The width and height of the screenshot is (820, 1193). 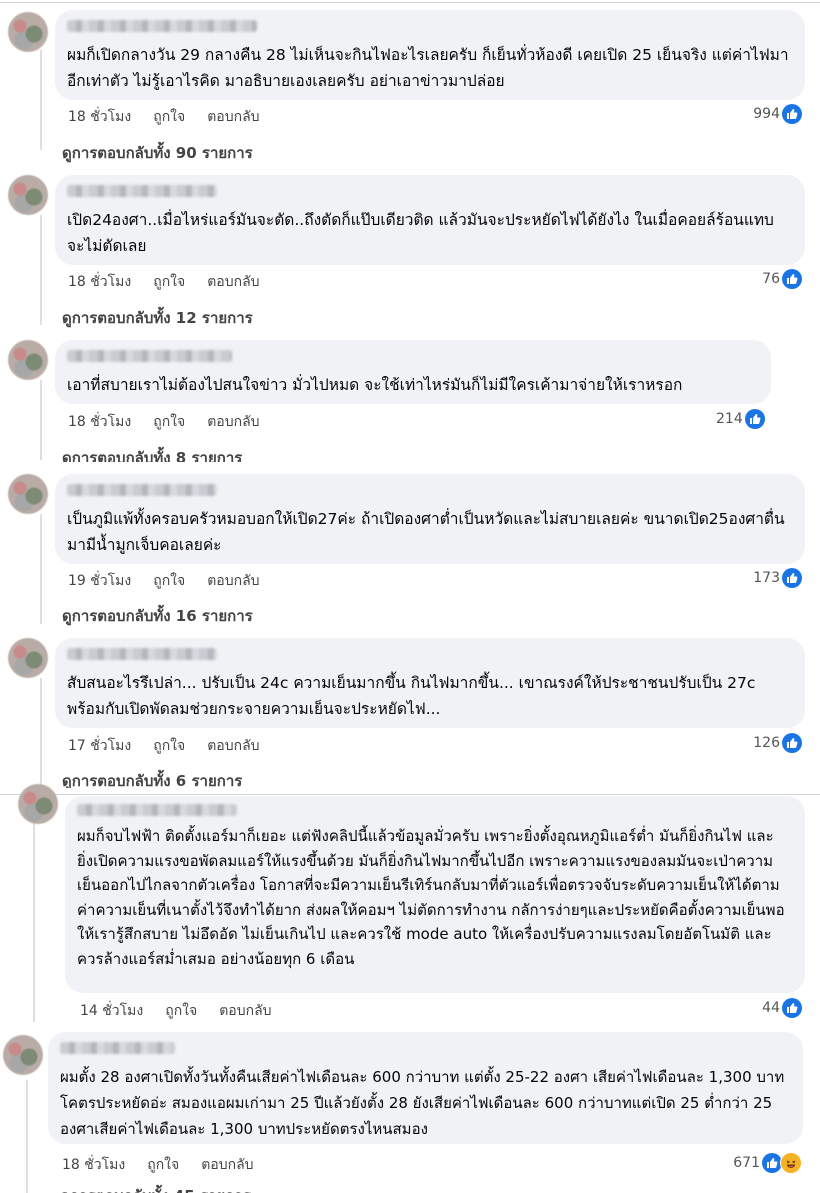 I want to click on reaction-number: 173, so click(x=766, y=578).